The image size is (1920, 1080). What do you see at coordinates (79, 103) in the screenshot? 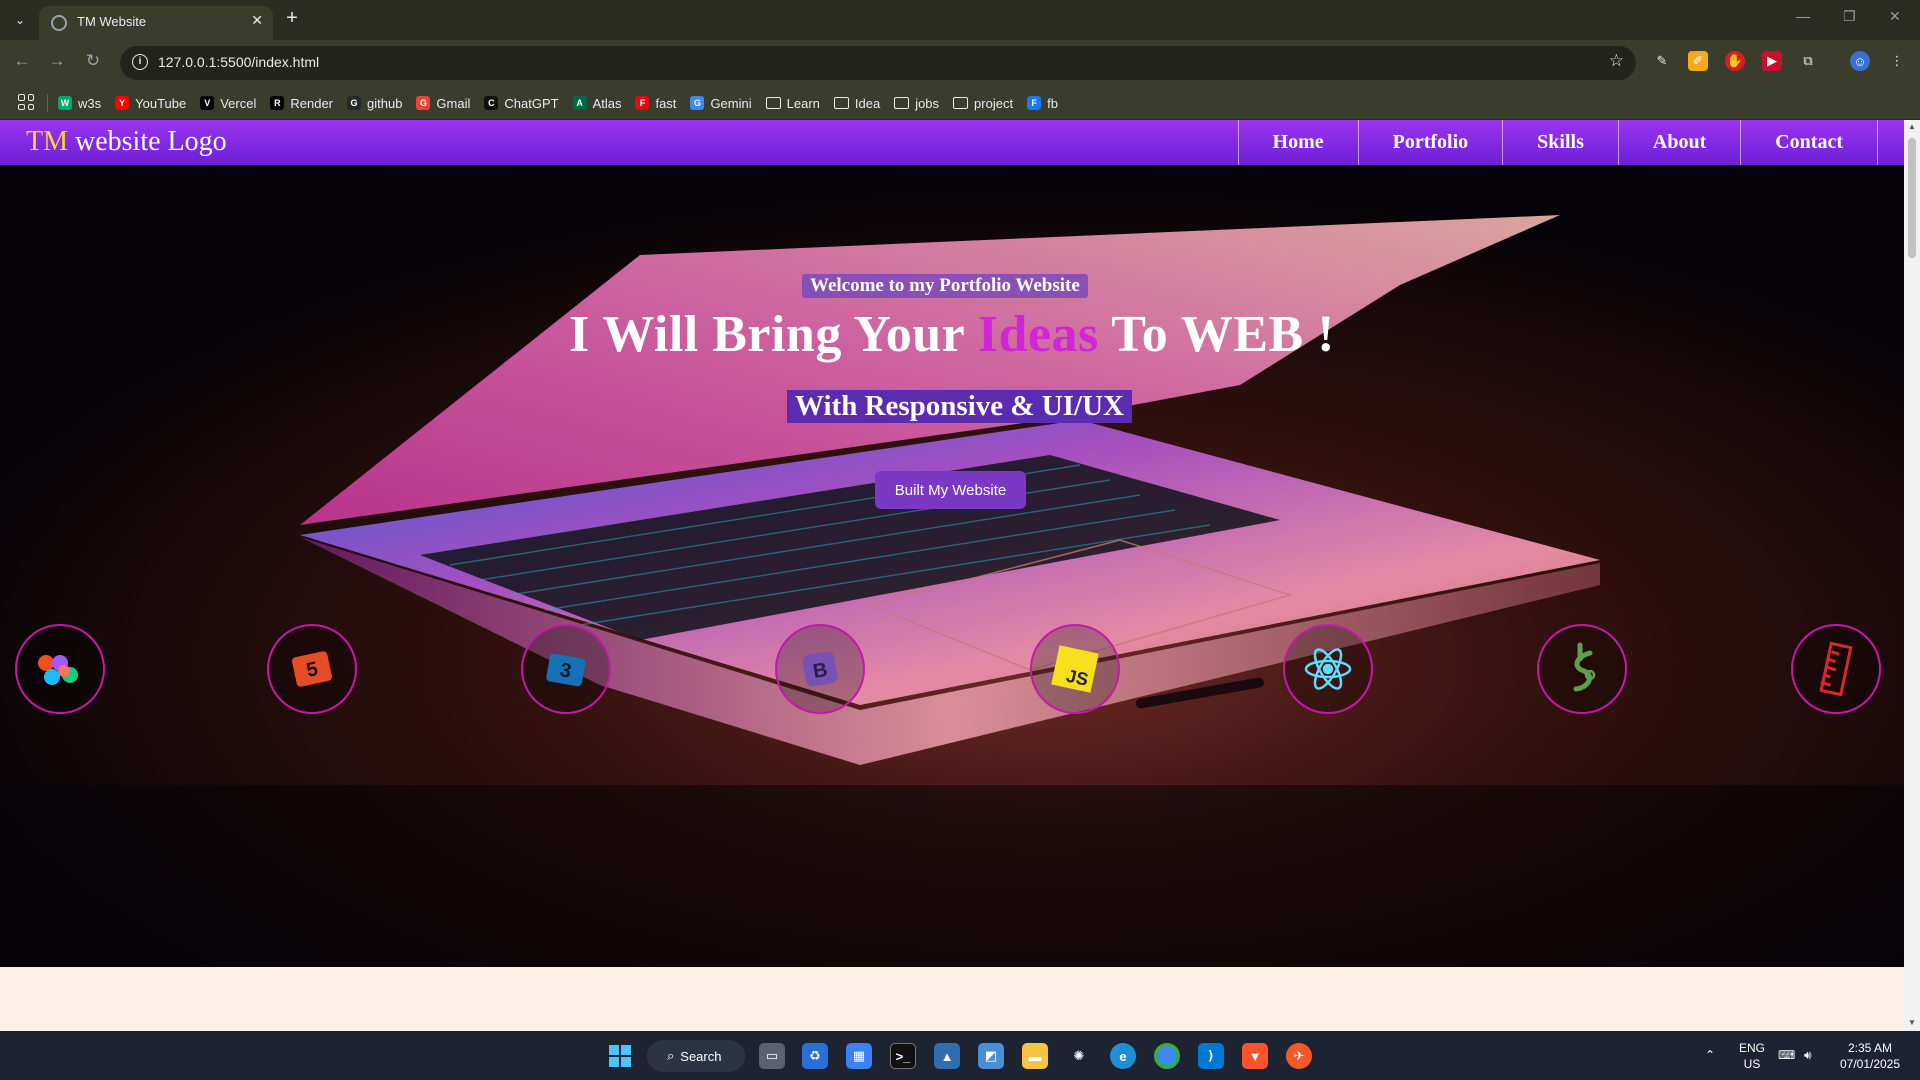
I see `bookmark-w3s: Ww3s` at bounding box center [79, 103].